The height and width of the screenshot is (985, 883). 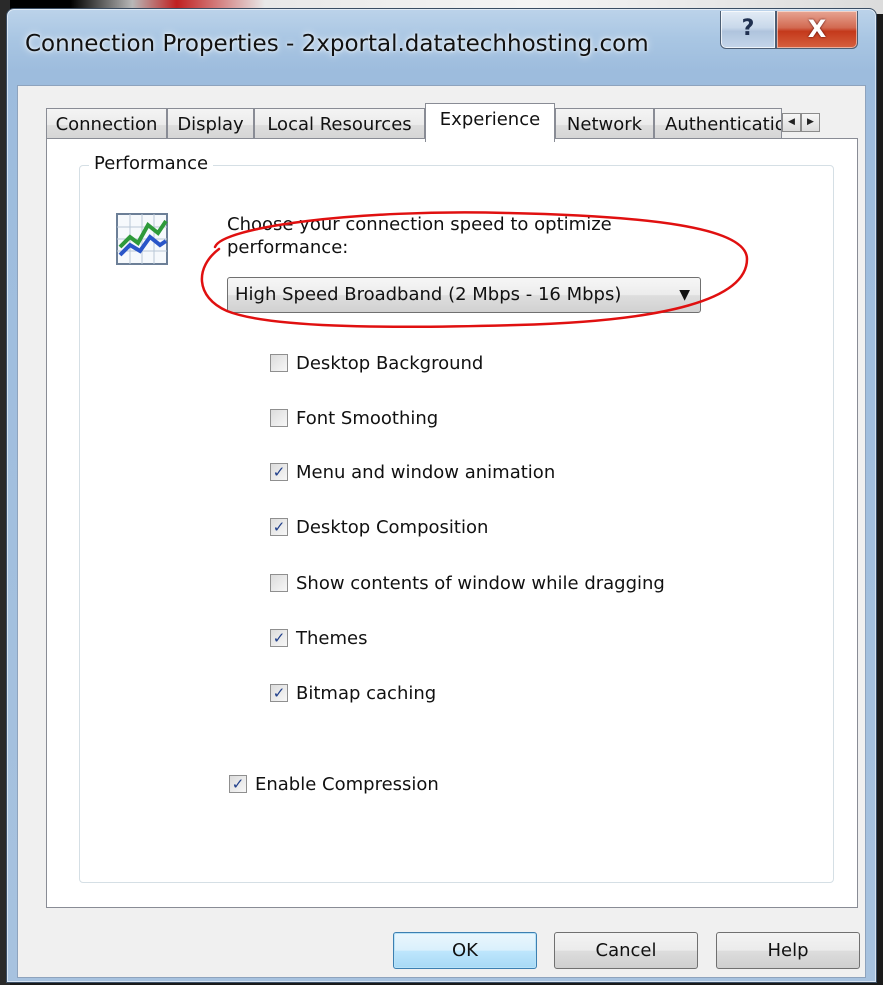 I want to click on option-show-window-contents: Show contents of window while dragging, so click(x=467, y=583).